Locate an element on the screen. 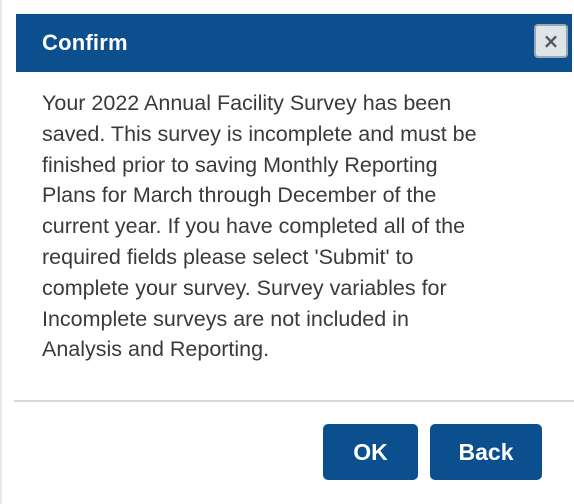 This screenshot has height=504, width=574. message-line: Analysis and Reporting. is located at coordinates (156, 349).